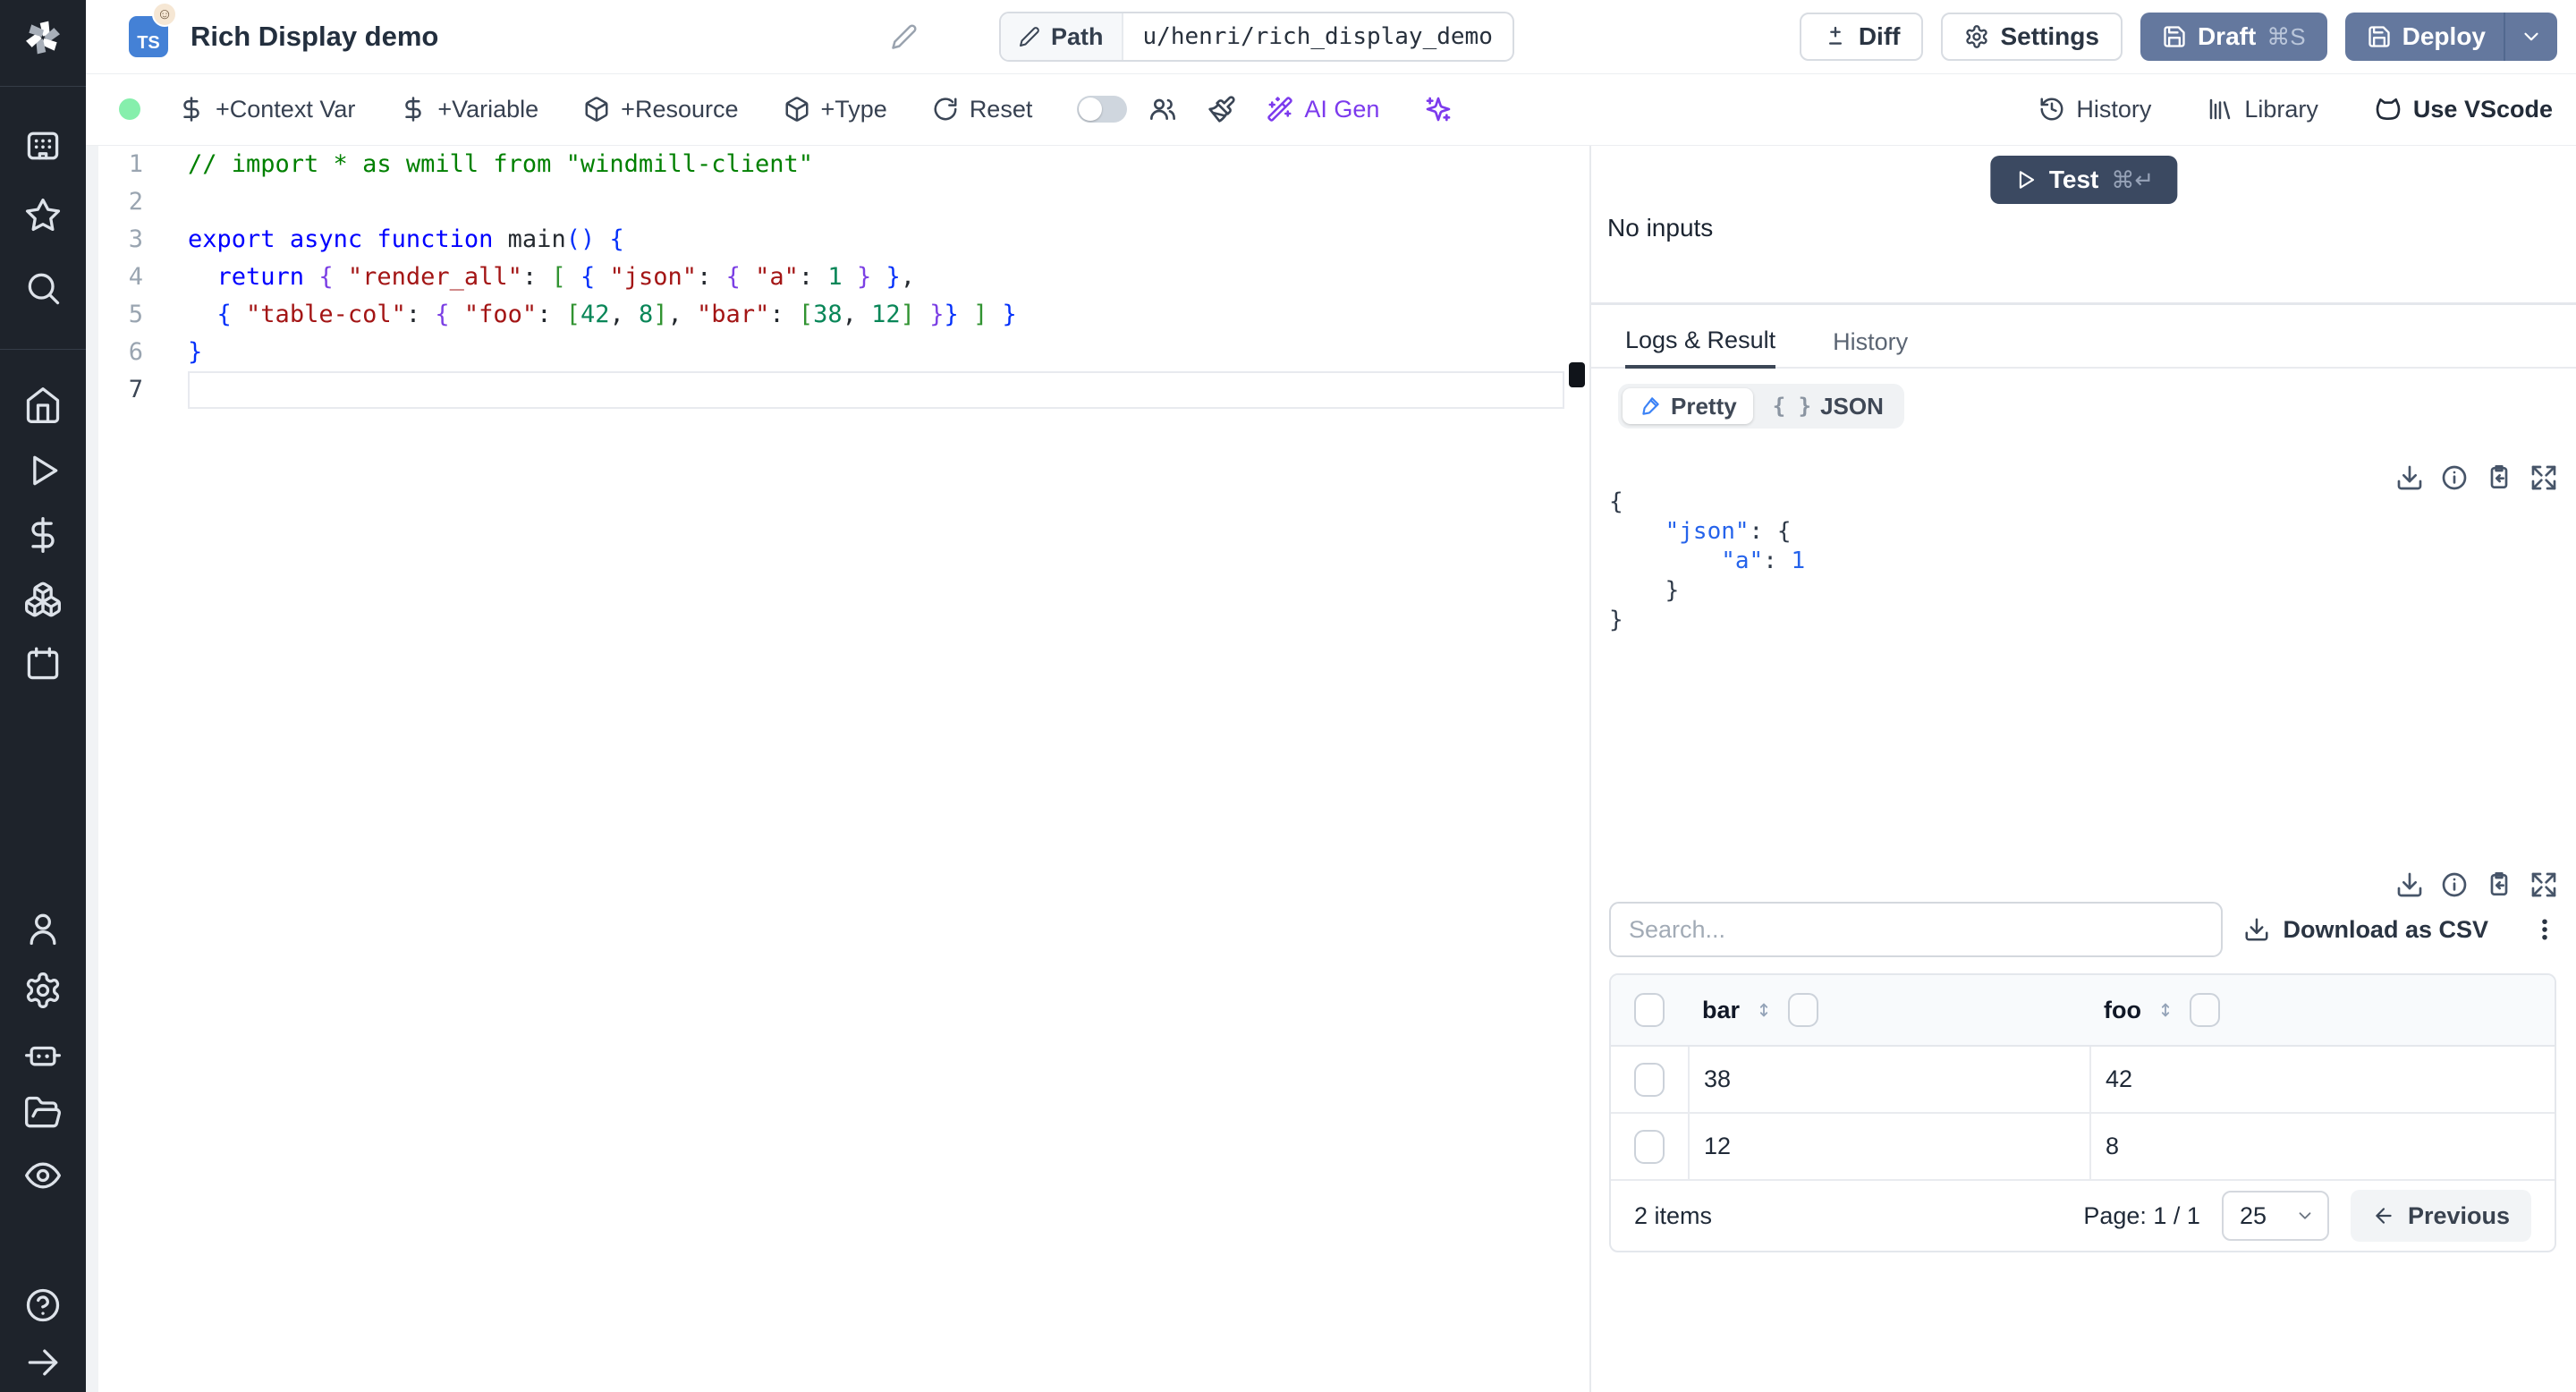 Image resolution: width=2576 pixels, height=1392 pixels. Describe the element at coordinates (835, 109) in the screenshot. I see `add-type-button: +Type` at that location.